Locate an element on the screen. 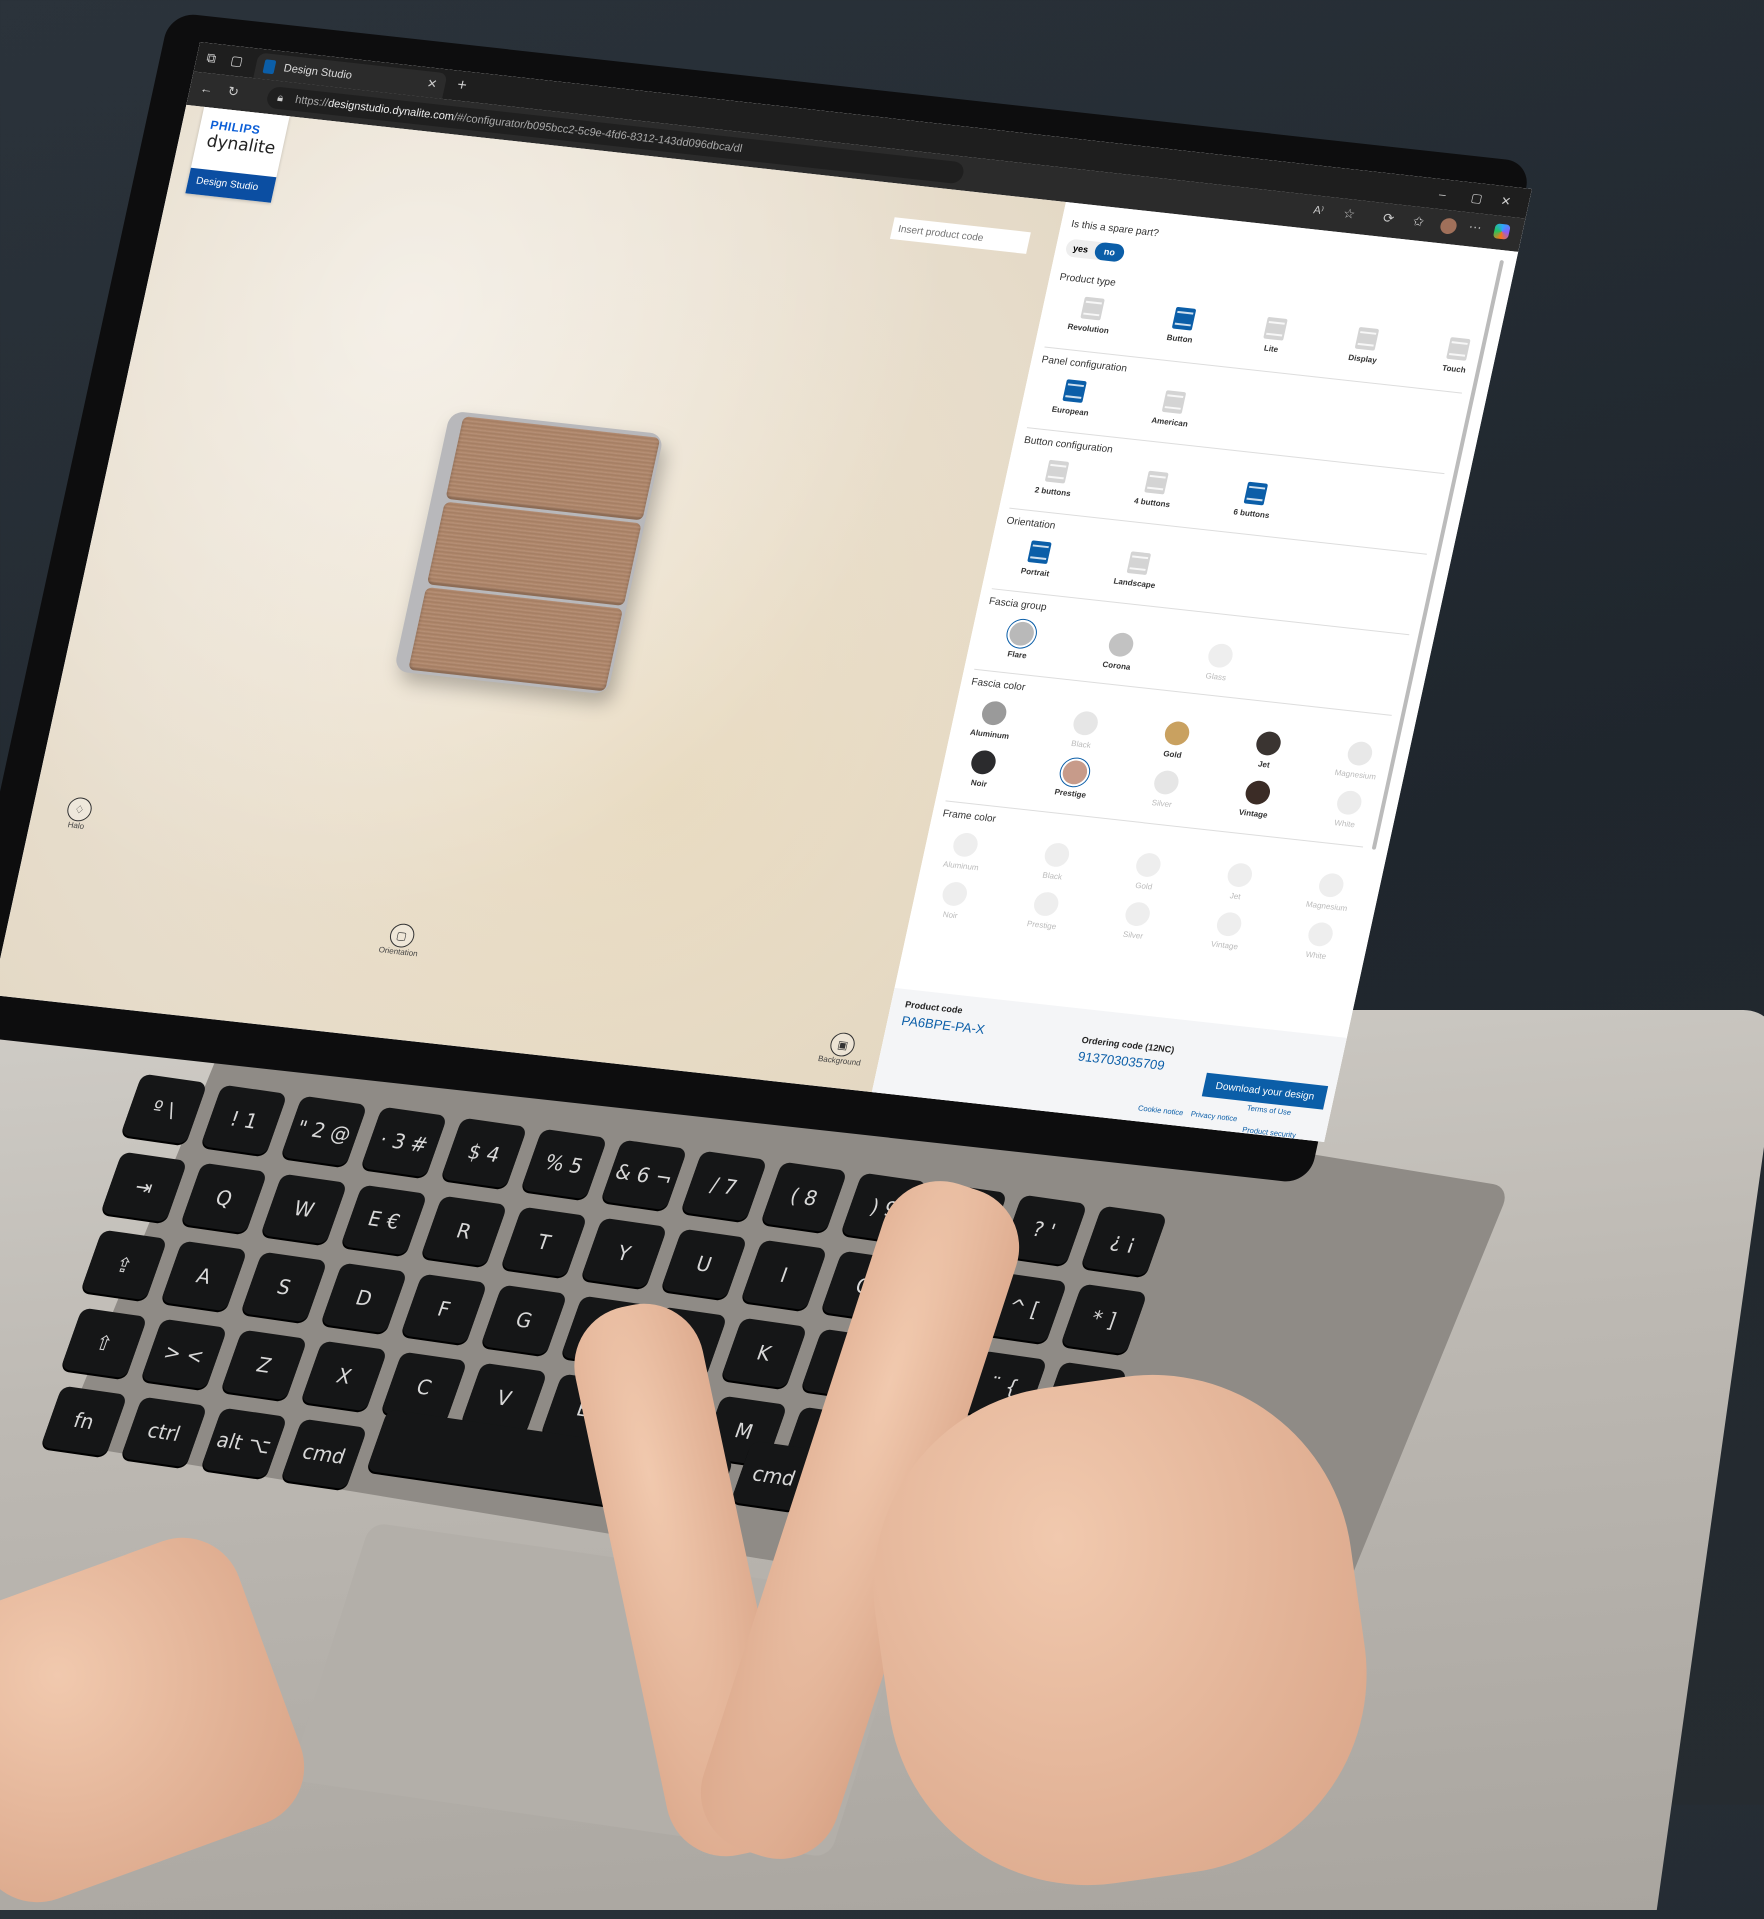  fascia-color-option-jet: Jet is located at coordinates (1267, 750).